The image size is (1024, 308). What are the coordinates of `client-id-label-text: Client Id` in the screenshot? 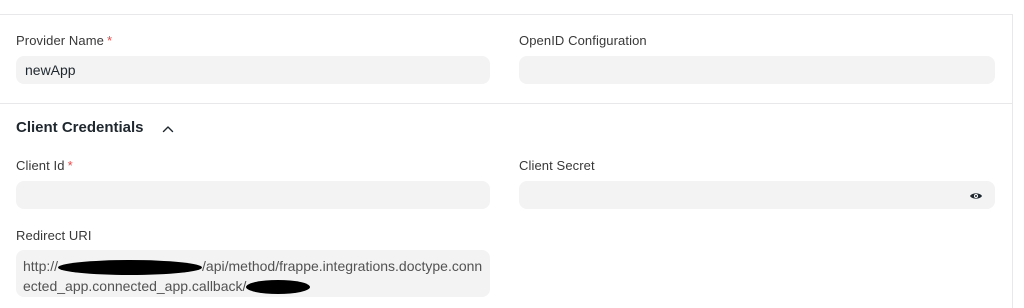 It's located at (40, 165).